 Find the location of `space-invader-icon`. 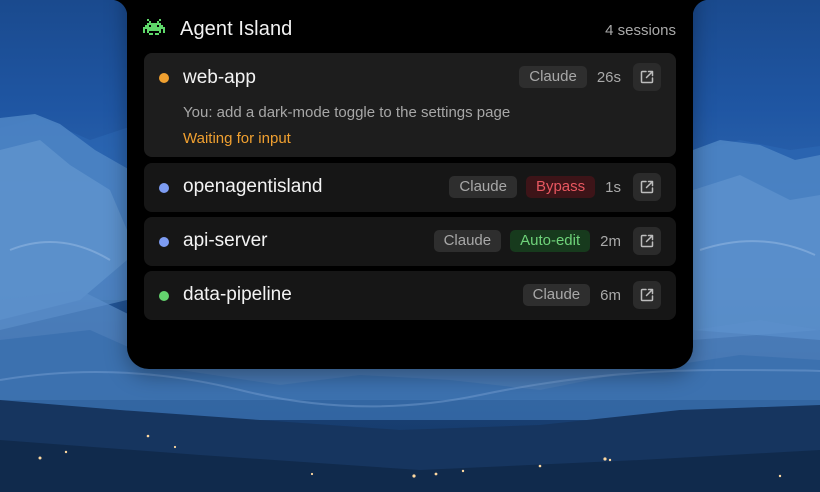

space-invader-icon is located at coordinates (154, 27).